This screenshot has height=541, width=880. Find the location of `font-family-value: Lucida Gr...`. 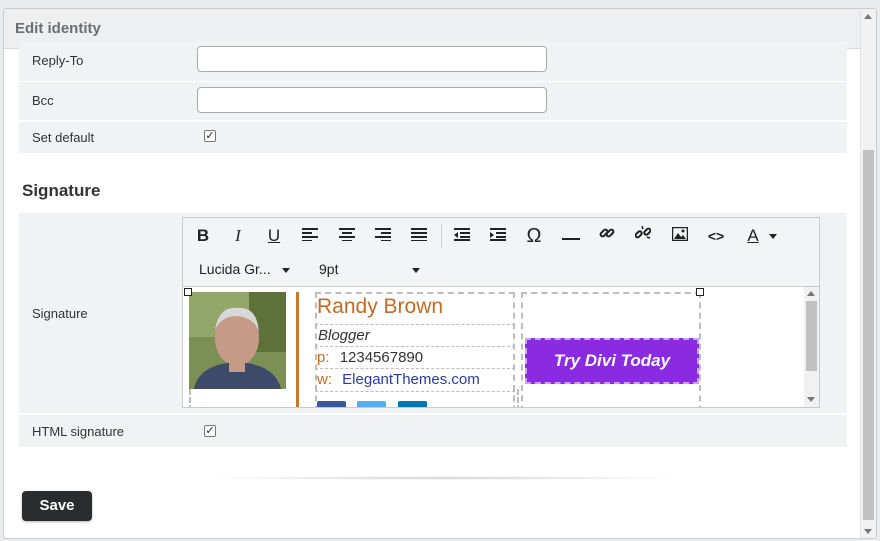

font-family-value: Lucida Gr... is located at coordinates (235, 269).